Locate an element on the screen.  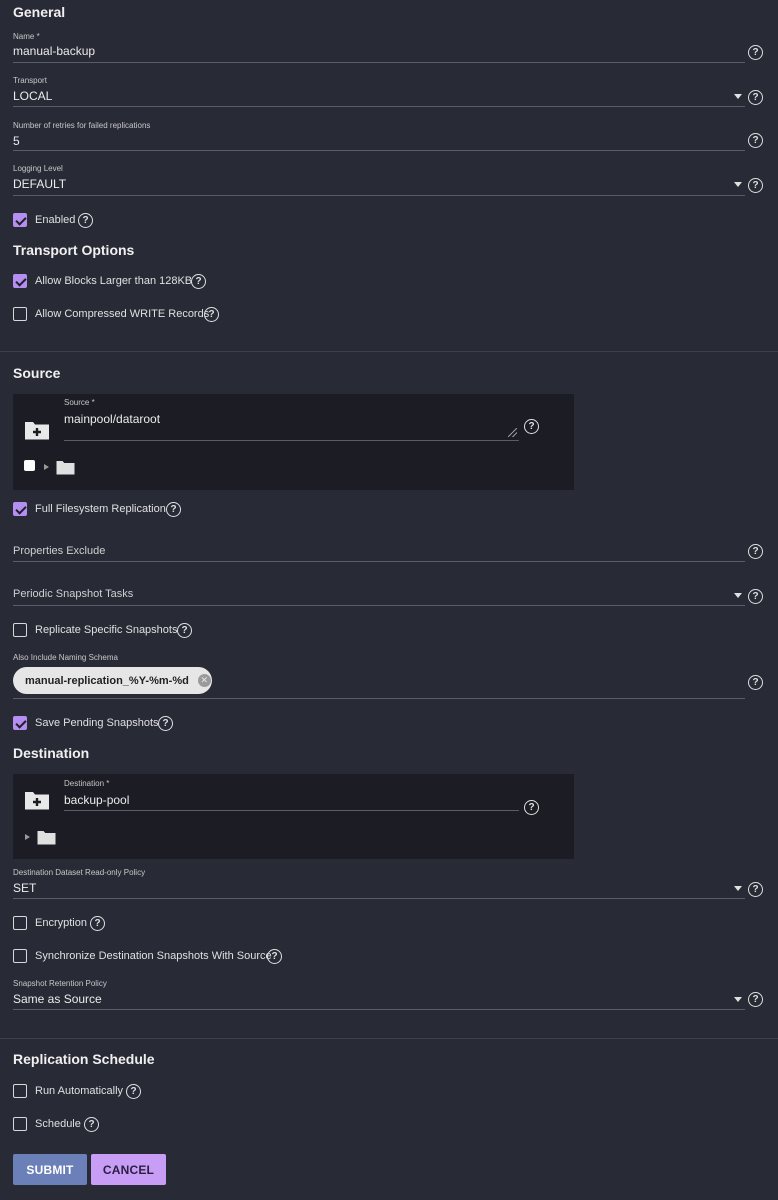
properties-exclude-underline is located at coordinates (379, 561).